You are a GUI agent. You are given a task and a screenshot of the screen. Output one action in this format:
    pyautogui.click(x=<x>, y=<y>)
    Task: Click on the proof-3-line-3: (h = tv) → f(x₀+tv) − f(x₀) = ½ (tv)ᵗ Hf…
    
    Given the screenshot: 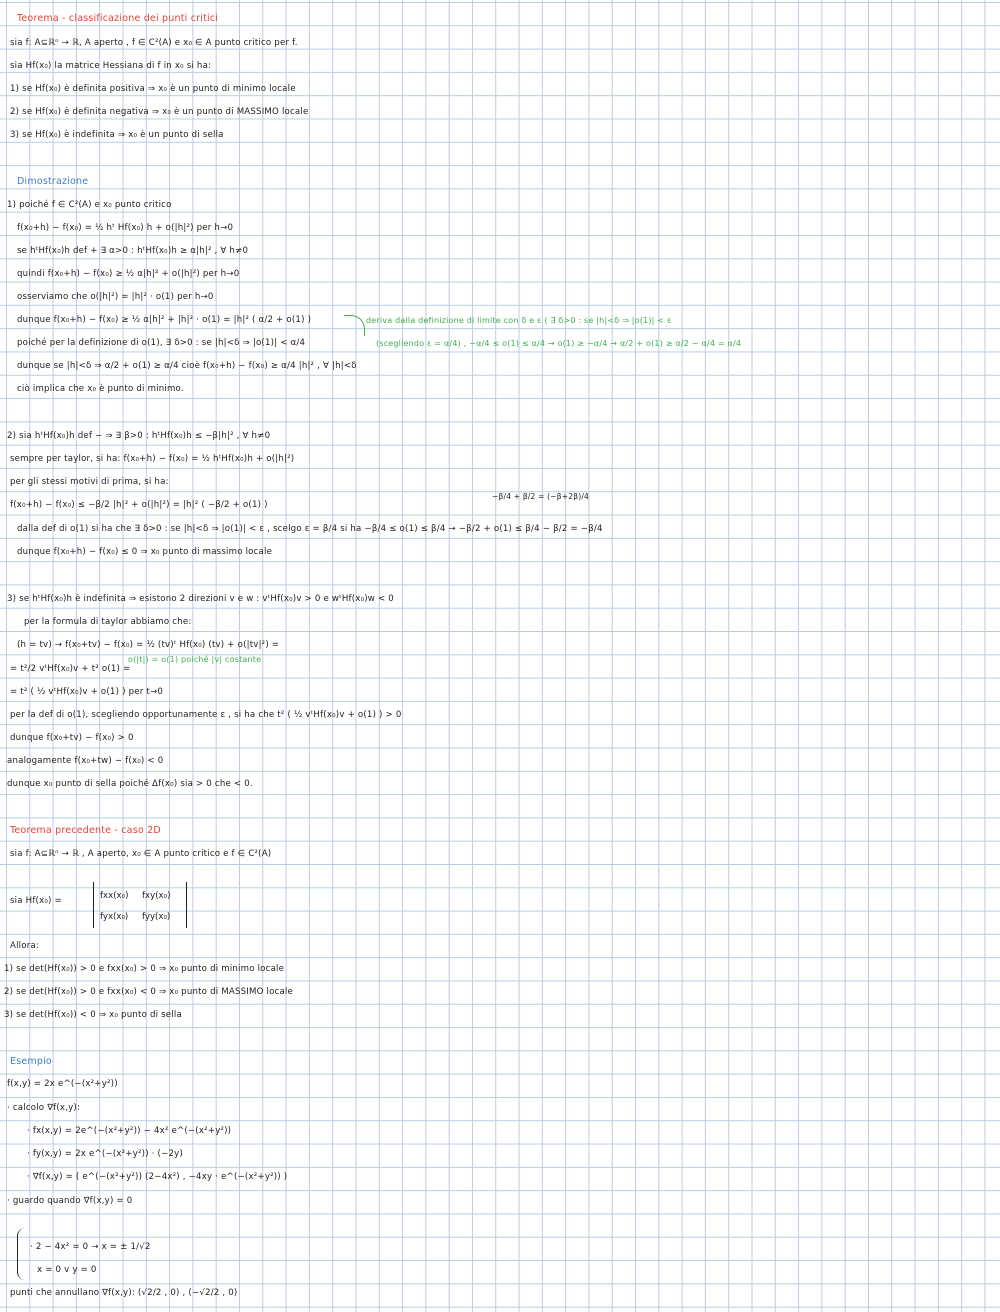 What is the action you would take?
    pyautogui.click(x=148, y=645)
    